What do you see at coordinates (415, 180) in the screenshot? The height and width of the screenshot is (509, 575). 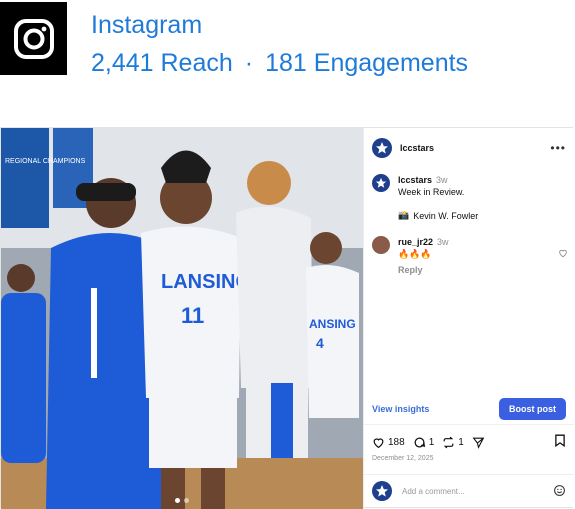 I see `caption-username: lccstars` at bounding box center [415, 180].